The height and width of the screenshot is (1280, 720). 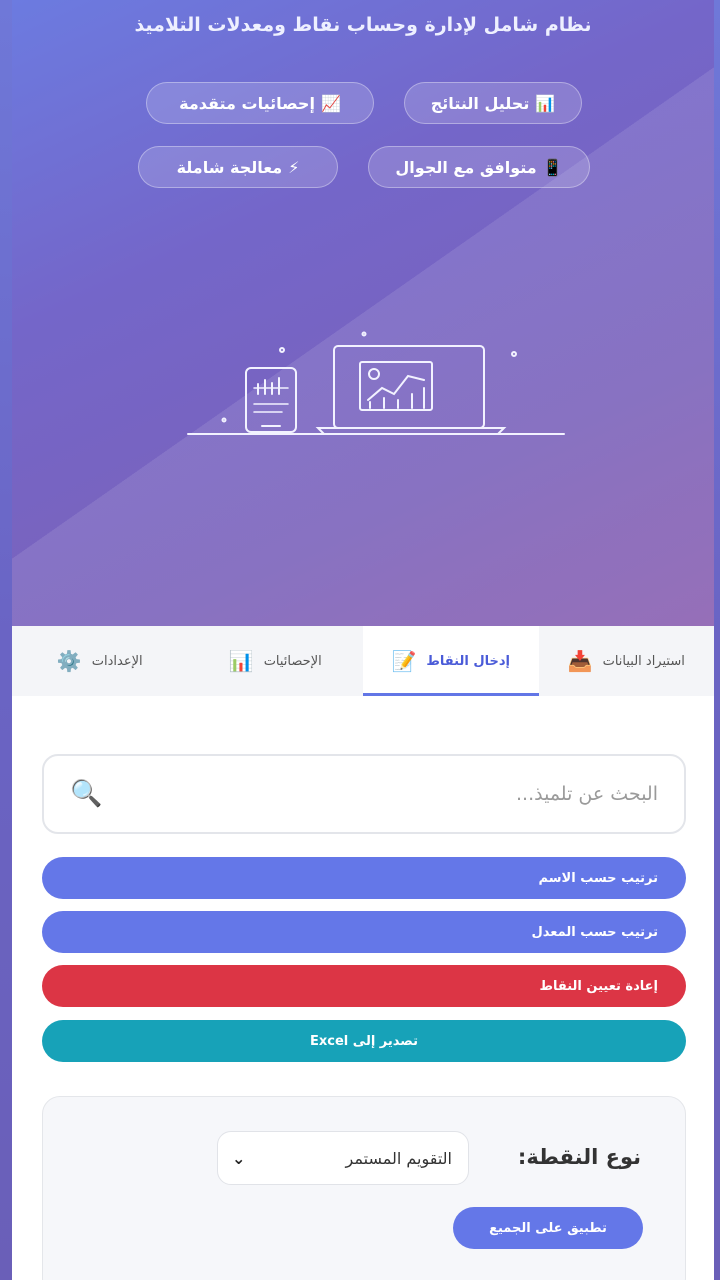 I want to click on devices-illustration, so click(x=376, y=383).